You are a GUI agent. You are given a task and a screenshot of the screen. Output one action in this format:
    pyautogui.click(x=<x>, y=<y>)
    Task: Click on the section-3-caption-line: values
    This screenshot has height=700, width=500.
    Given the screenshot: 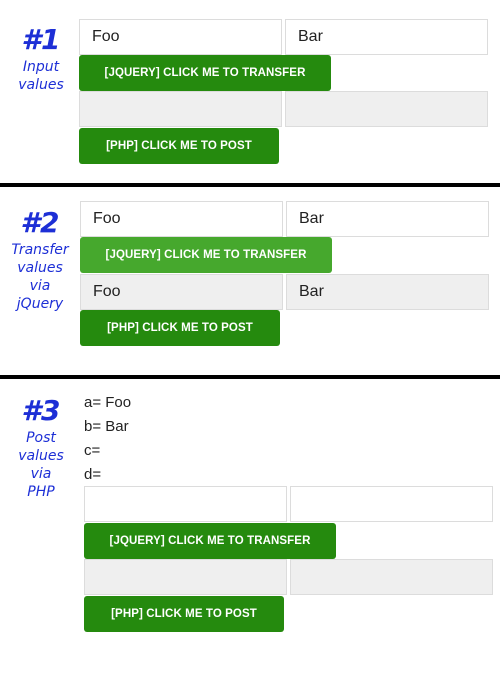 What is the action you would take?
    pyautogui.click(x=41, y=456)
    